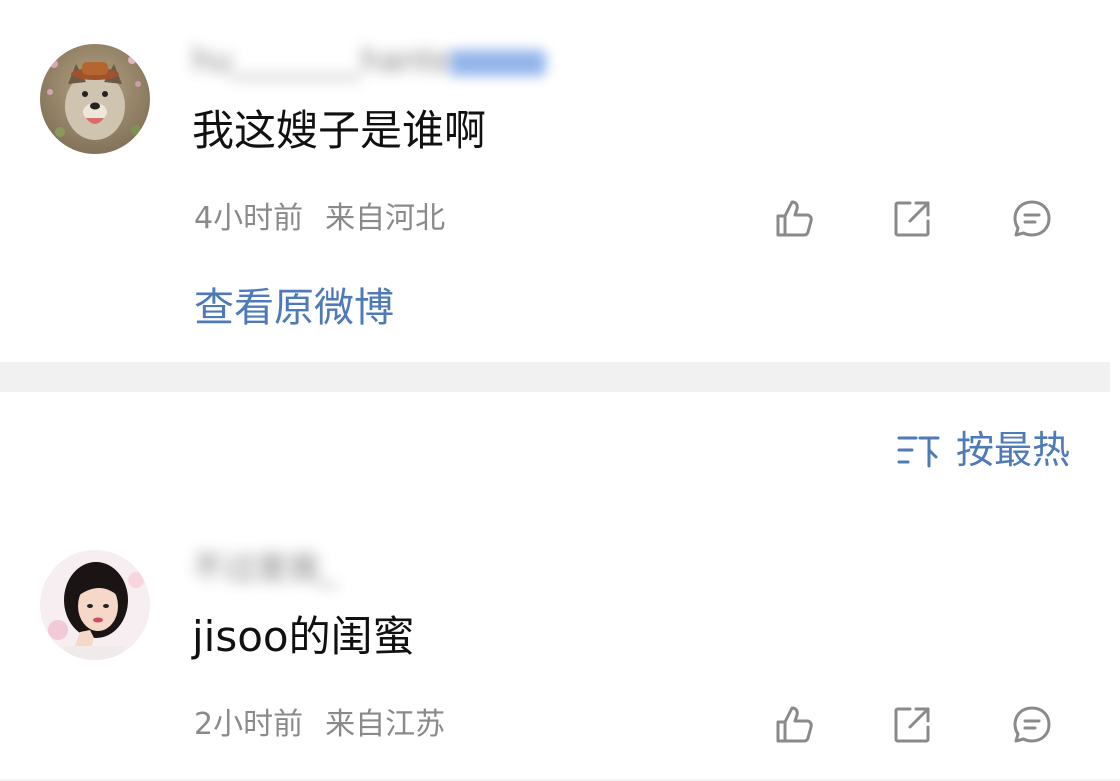  What do you see at coordinates (1012, 450) in the screenshot?
I see `sort-label: 按最热` at bounding box center [1012, 450].